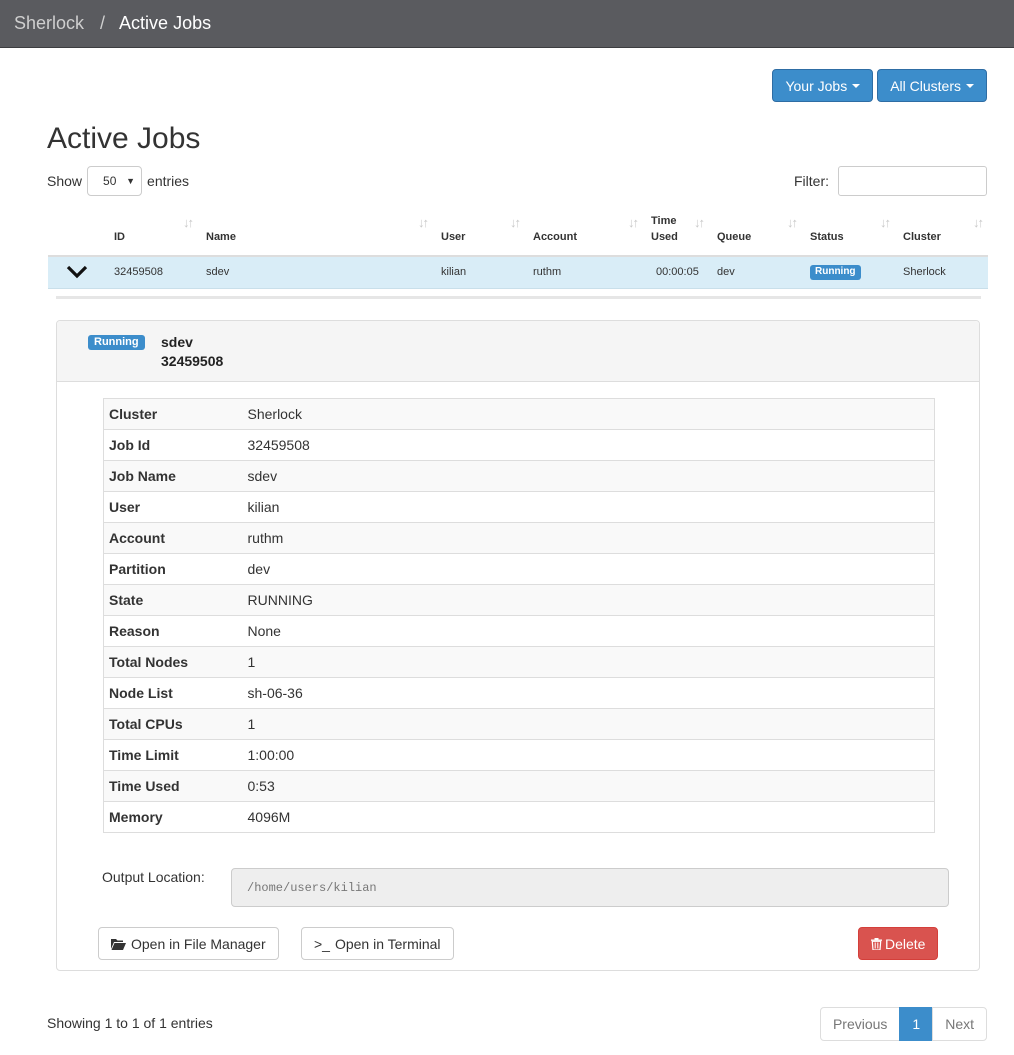 The image size is (1014, 1055). What do you see at coordinates (555, 237) in the screenshot?
I see `column-header-account-label: Account` at bounding box center [555, 237].